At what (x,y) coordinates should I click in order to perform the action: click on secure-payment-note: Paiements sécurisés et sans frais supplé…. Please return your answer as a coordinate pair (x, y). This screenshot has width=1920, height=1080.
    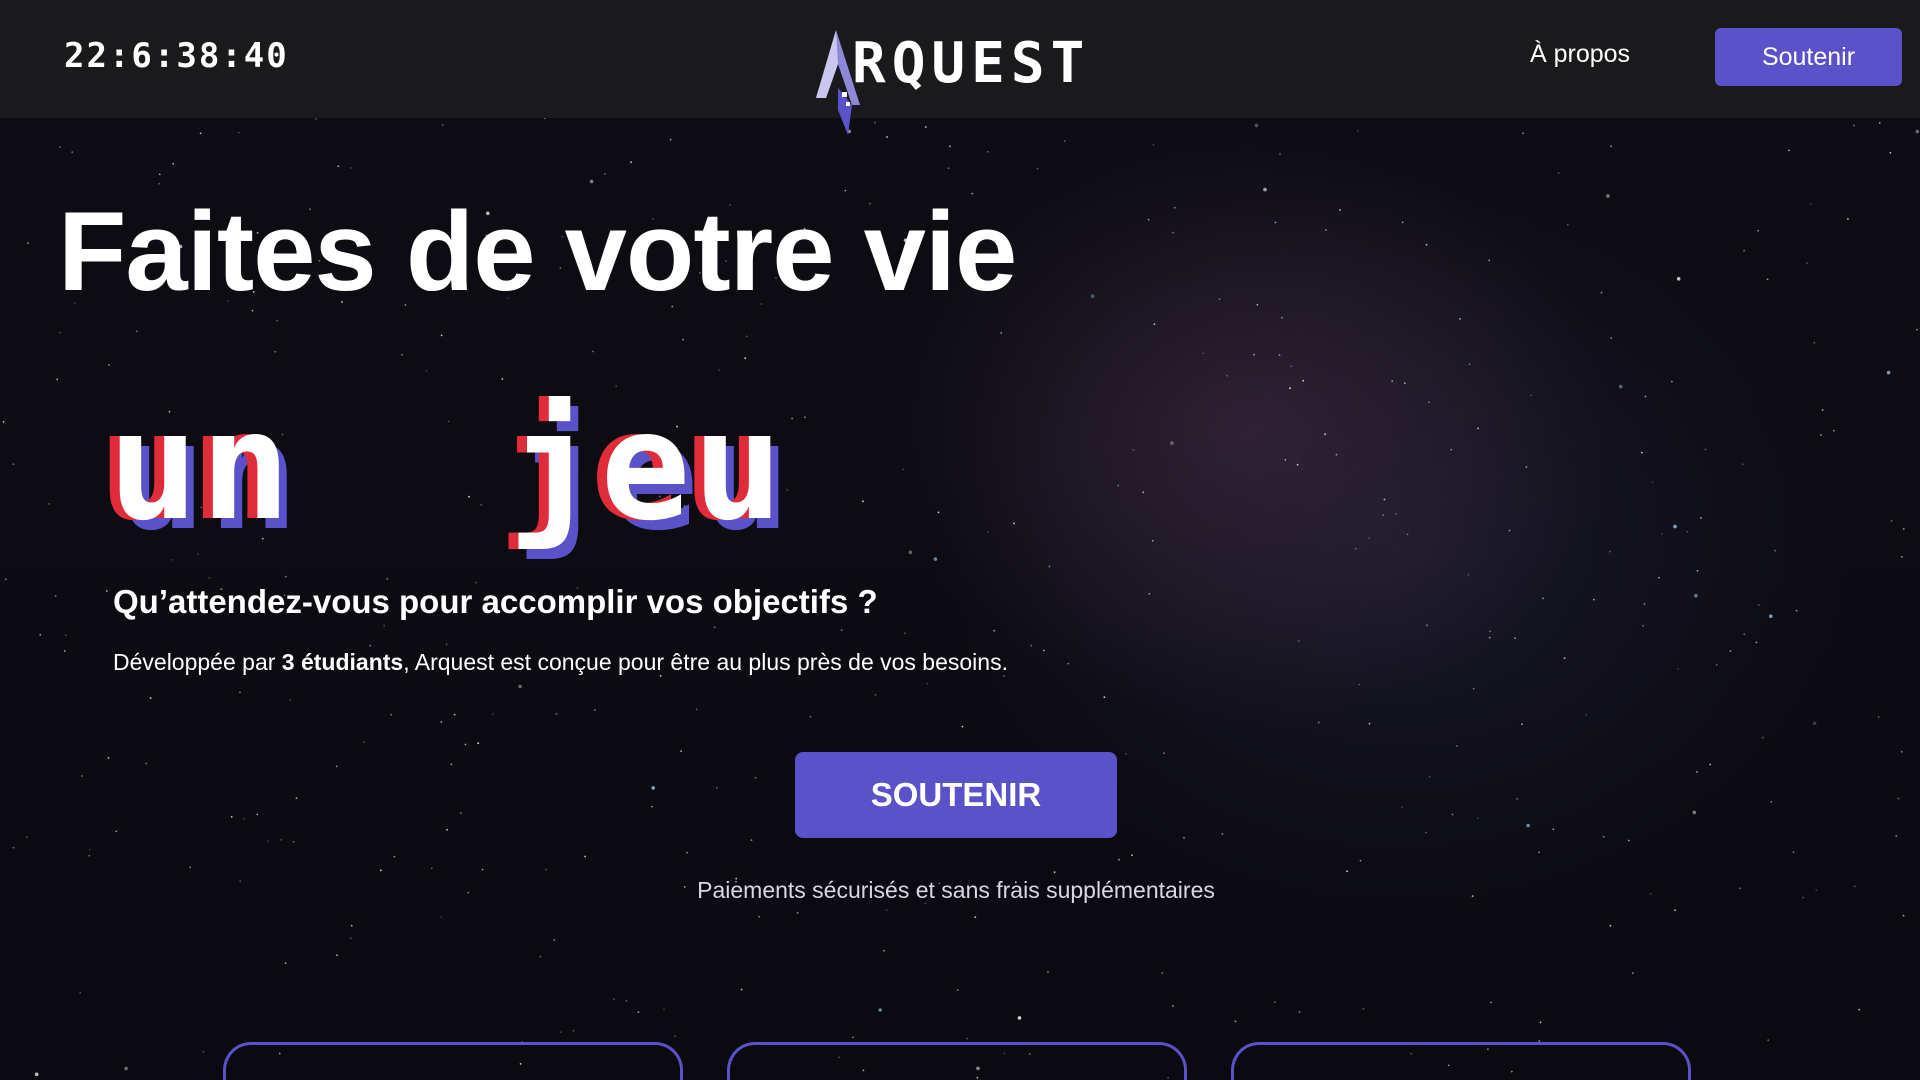
    Looking at the image, I should click on (956, 890).